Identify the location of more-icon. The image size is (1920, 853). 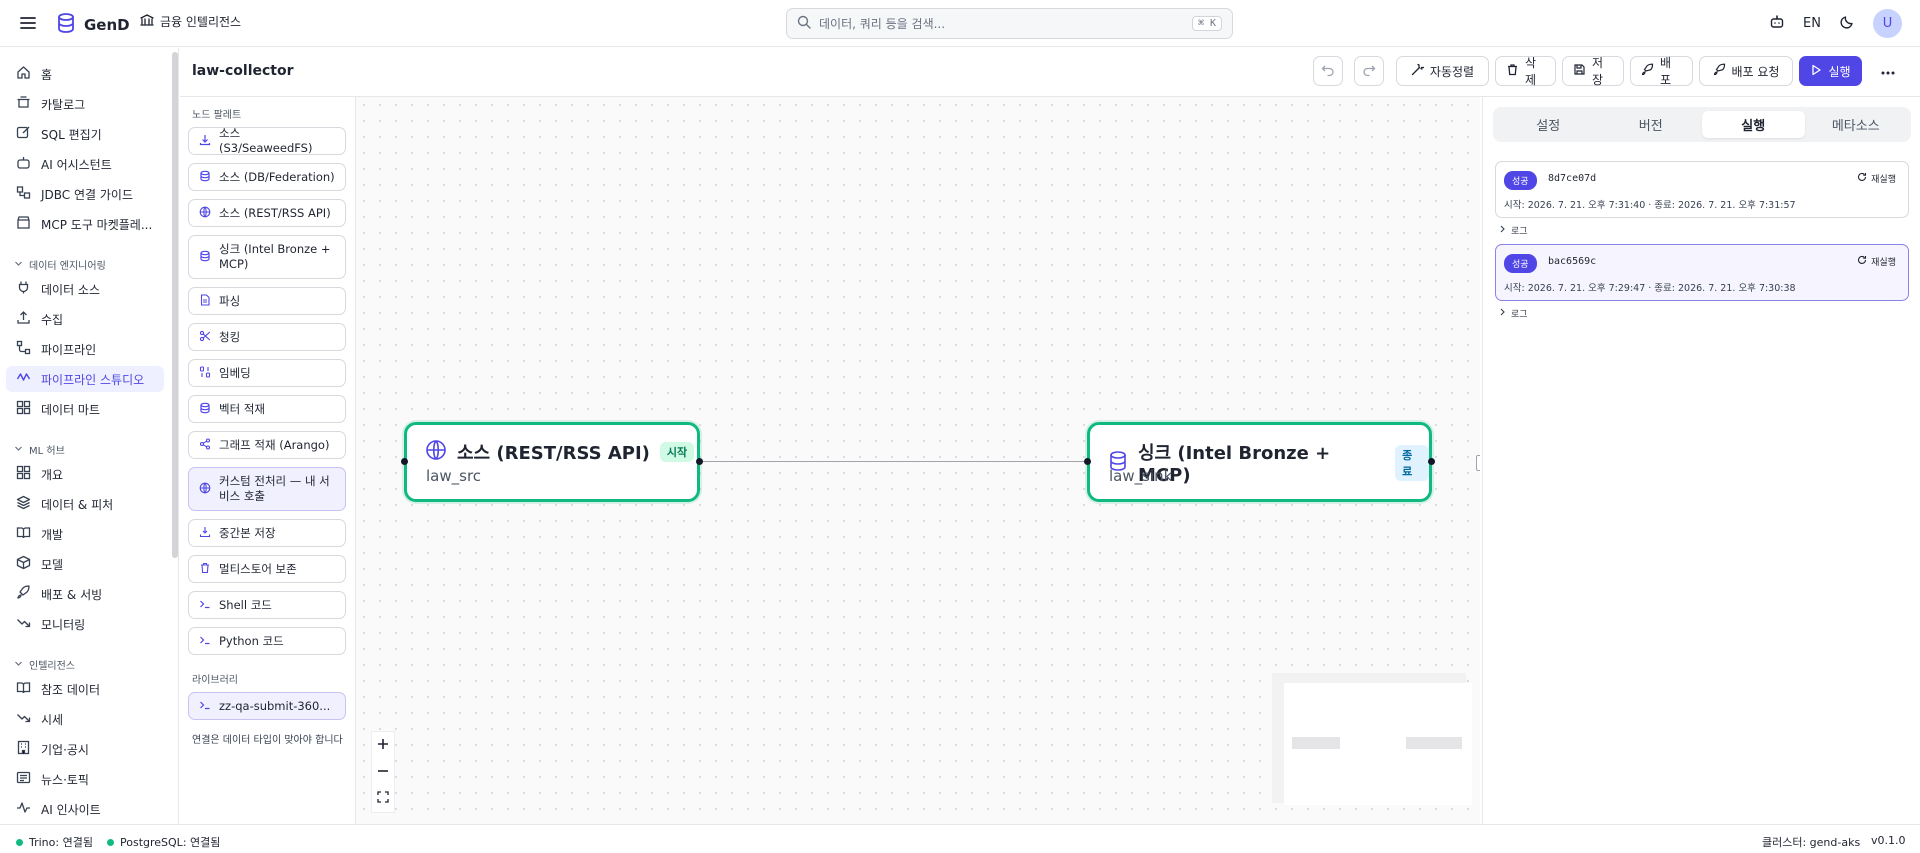
(1888, 73).